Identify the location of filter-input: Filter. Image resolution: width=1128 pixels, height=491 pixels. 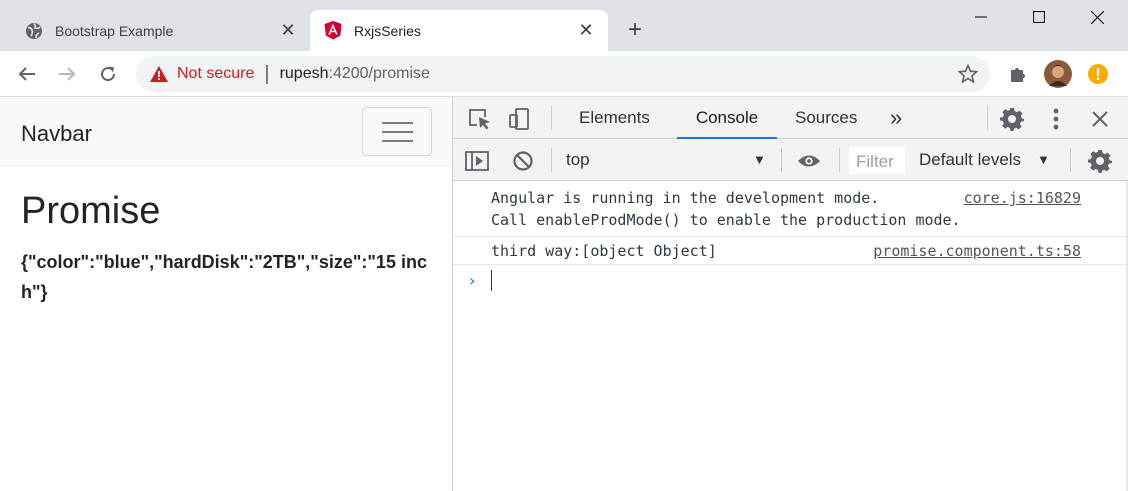
(877, 160).